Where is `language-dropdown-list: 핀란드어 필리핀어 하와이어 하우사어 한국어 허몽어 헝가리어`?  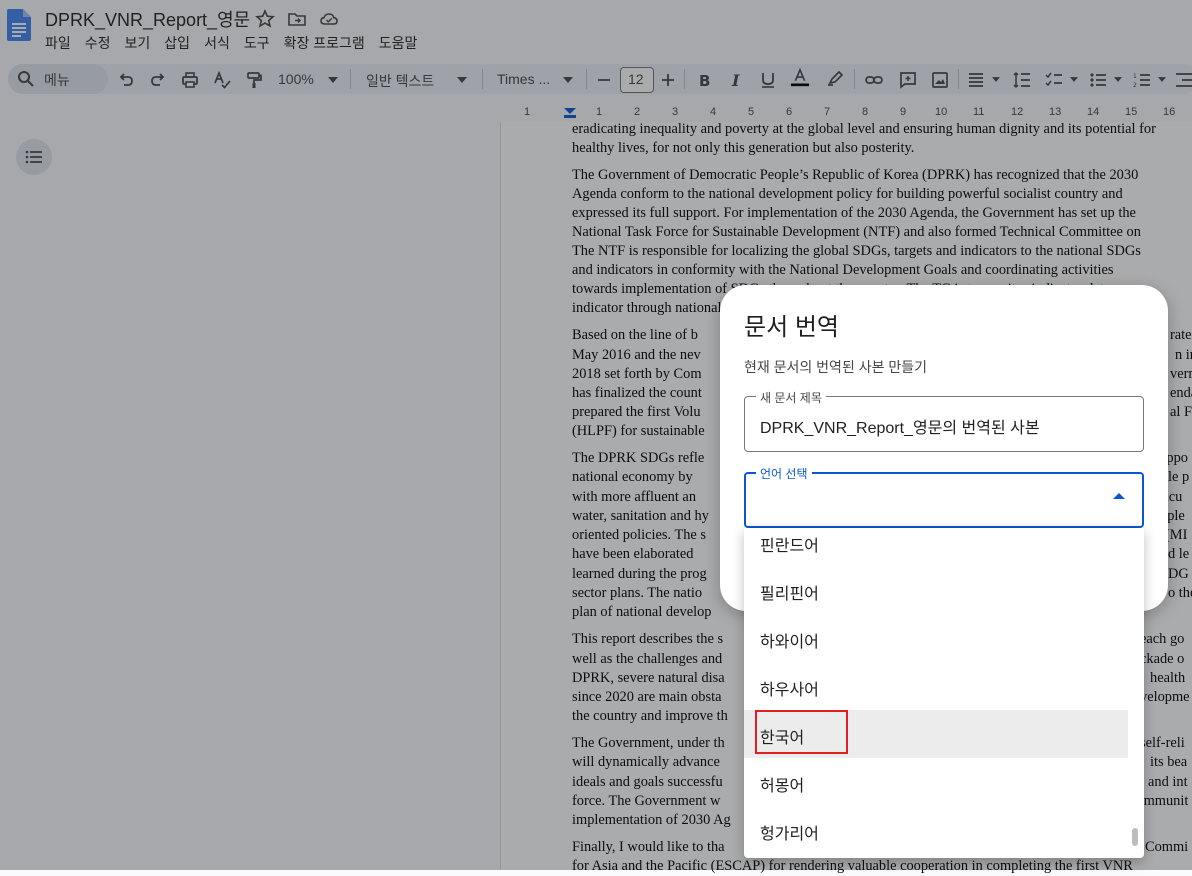
language-dropdown-list: 핀란드어 필리핀어 하와이어 하우사어 한국어 허몽어 헝가리어 is located at coordinates (944, 693).